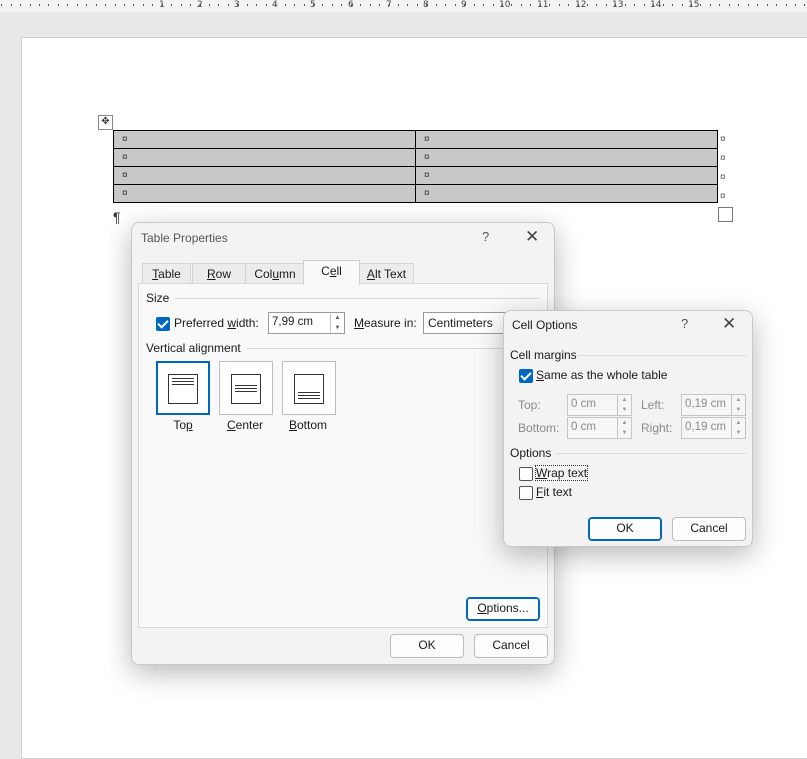  What do you see at coordinates (306, 323) in the screenshot?
I see `preferred-width-stepper: 7,99 cm ▲ ▼` at bounding box center [306, 323].